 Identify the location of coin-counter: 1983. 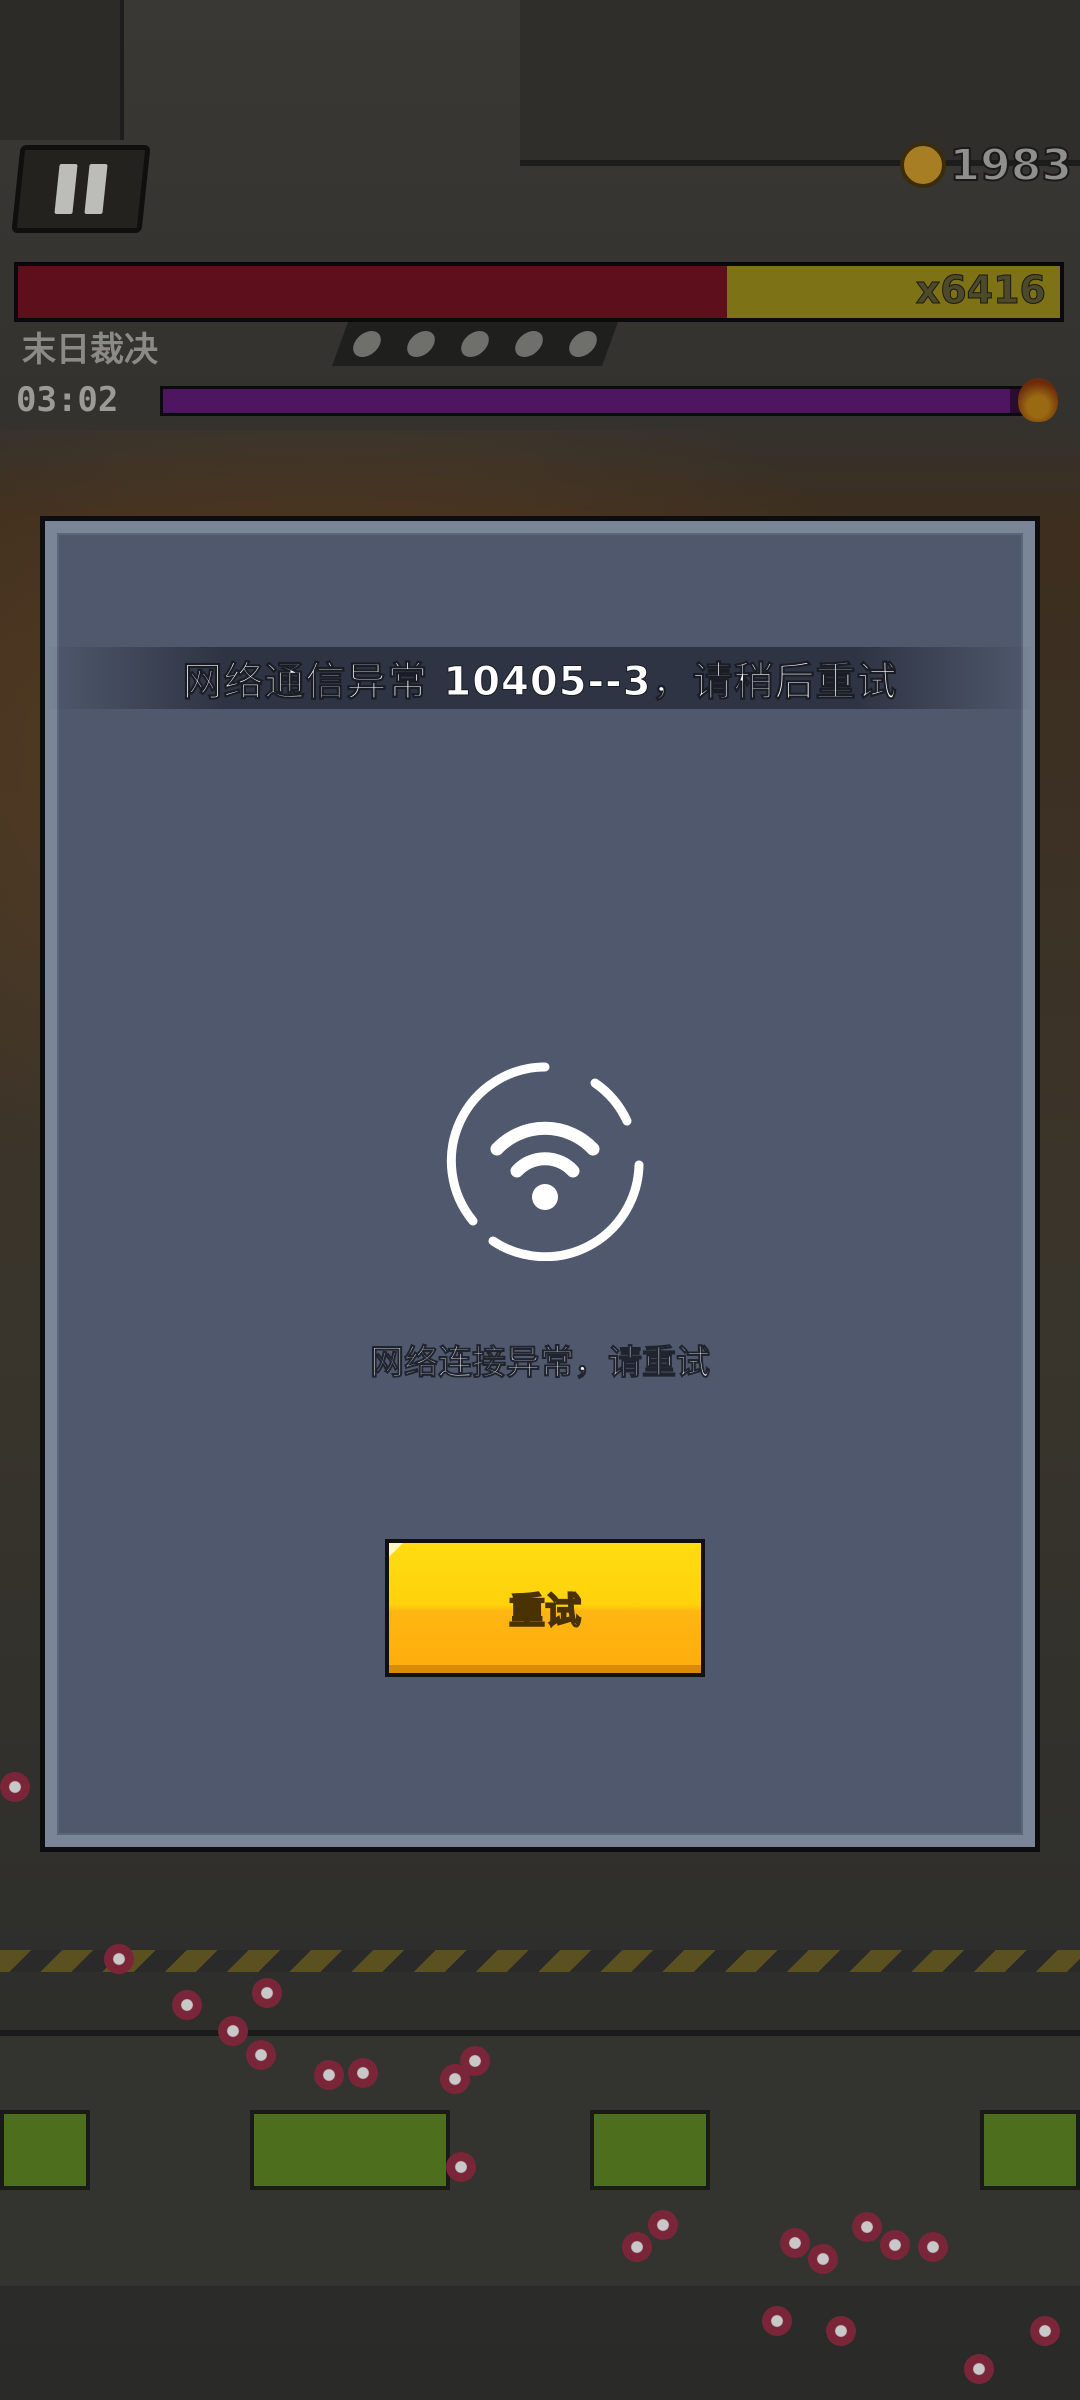
(986, 165).